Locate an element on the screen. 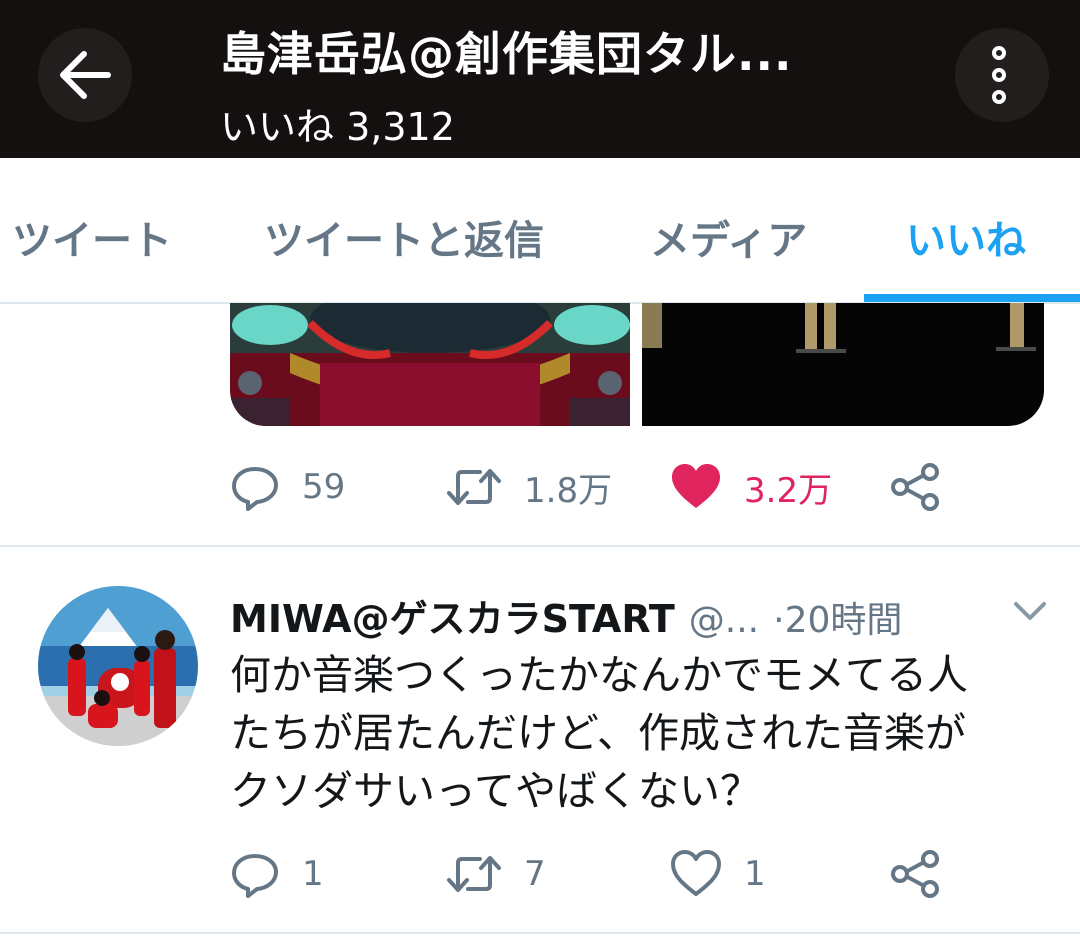 Image resolution: width=1080 pixels, height=942 pixels. arrow-left-icon is located at coordinates (85, 75).